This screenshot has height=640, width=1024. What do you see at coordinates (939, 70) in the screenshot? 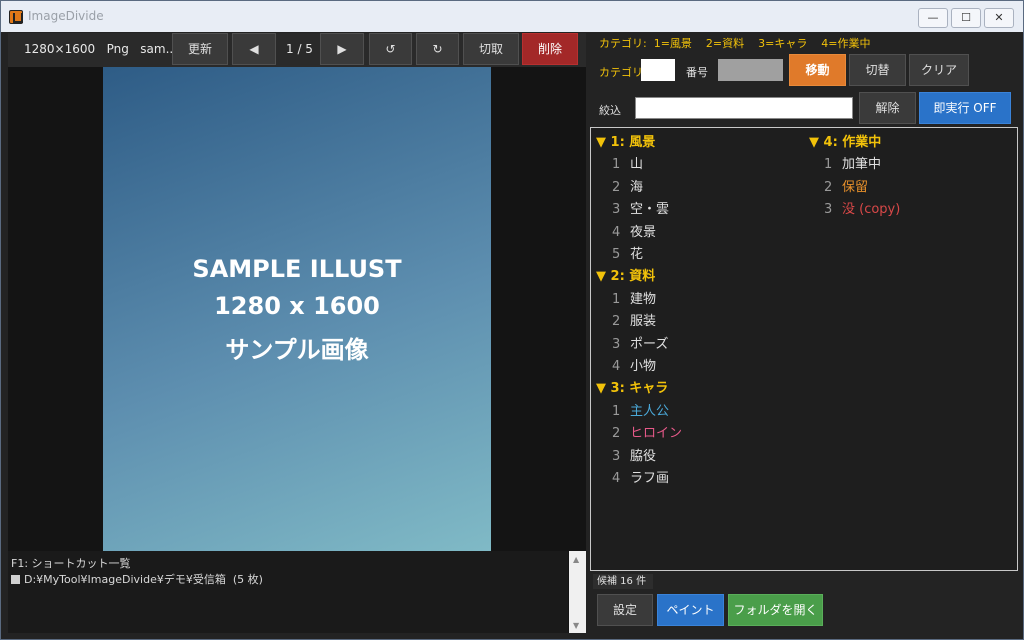
I see `clear-button: クリア` at bounding box center [939, 70].